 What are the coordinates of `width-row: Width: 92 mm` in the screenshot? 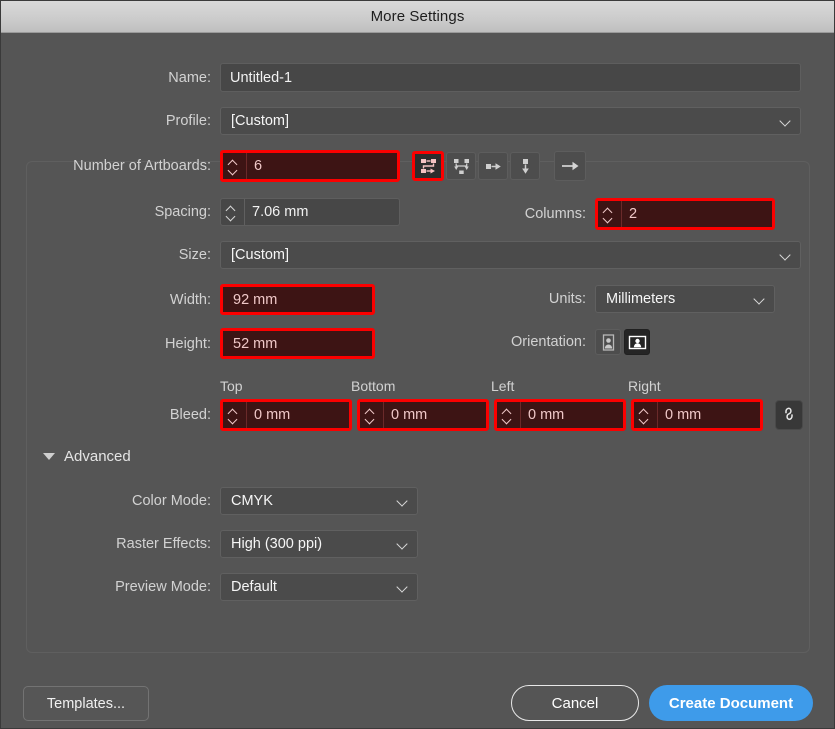 It's located at (188, 299).